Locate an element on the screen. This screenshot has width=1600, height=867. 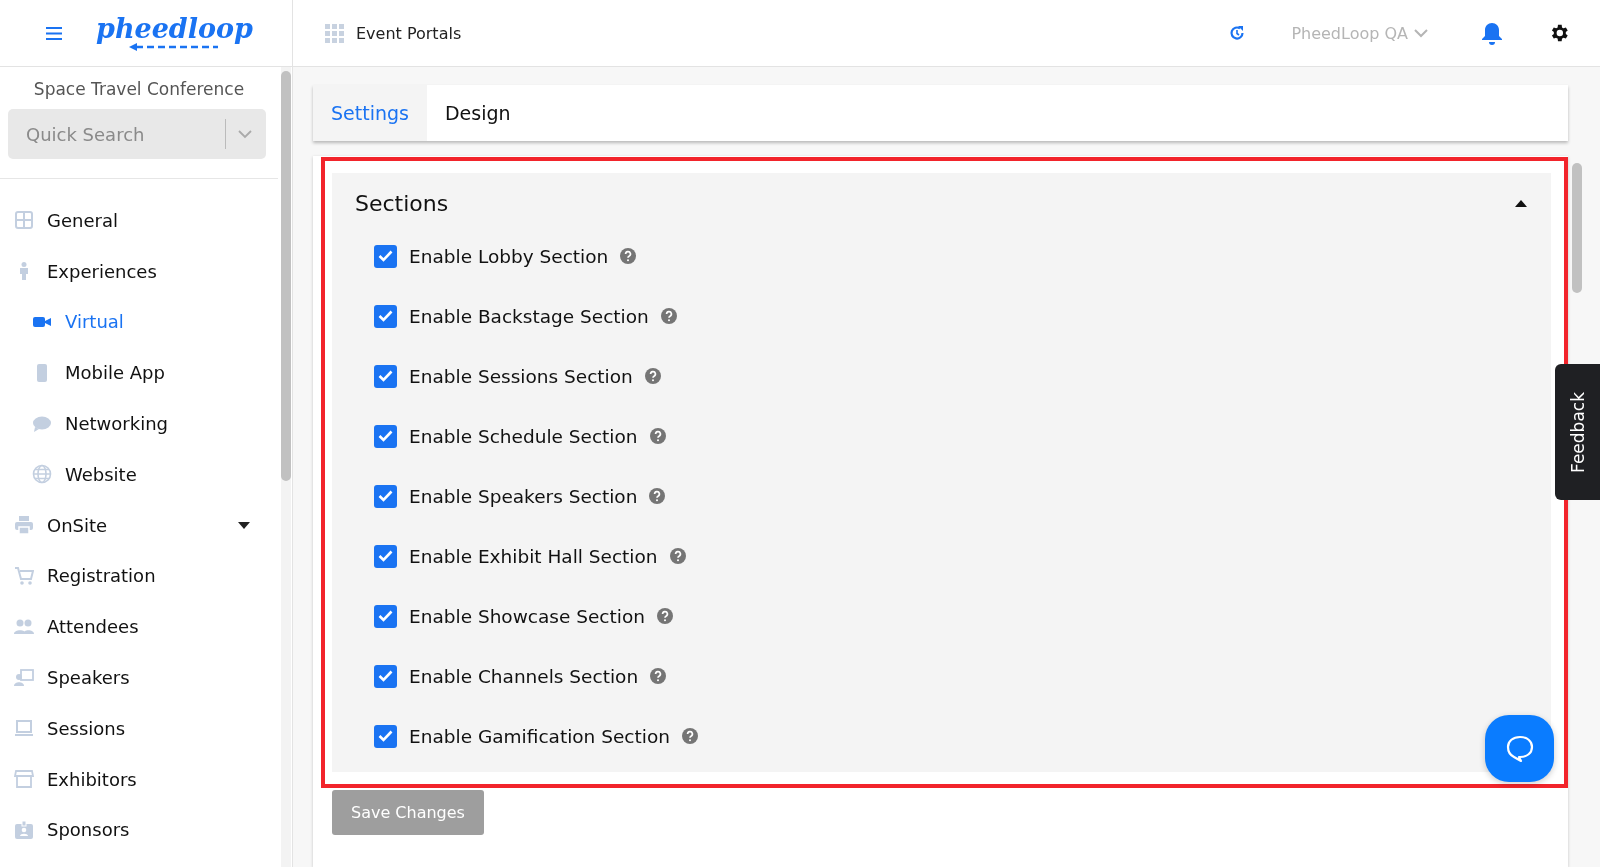
menu-icon is located at coordinates (54, 33).